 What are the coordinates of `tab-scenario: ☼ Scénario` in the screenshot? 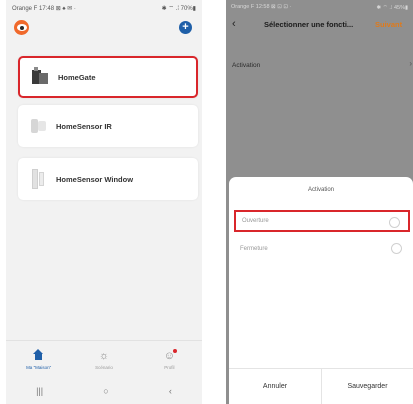 It's located at (103, 359).